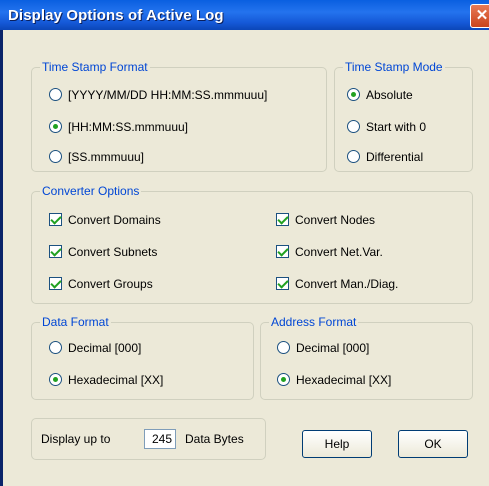 The width and height of the screenshot is (489, 486). I want to click on checkbox-label: Convert Man./Diag., so click(347, 284).